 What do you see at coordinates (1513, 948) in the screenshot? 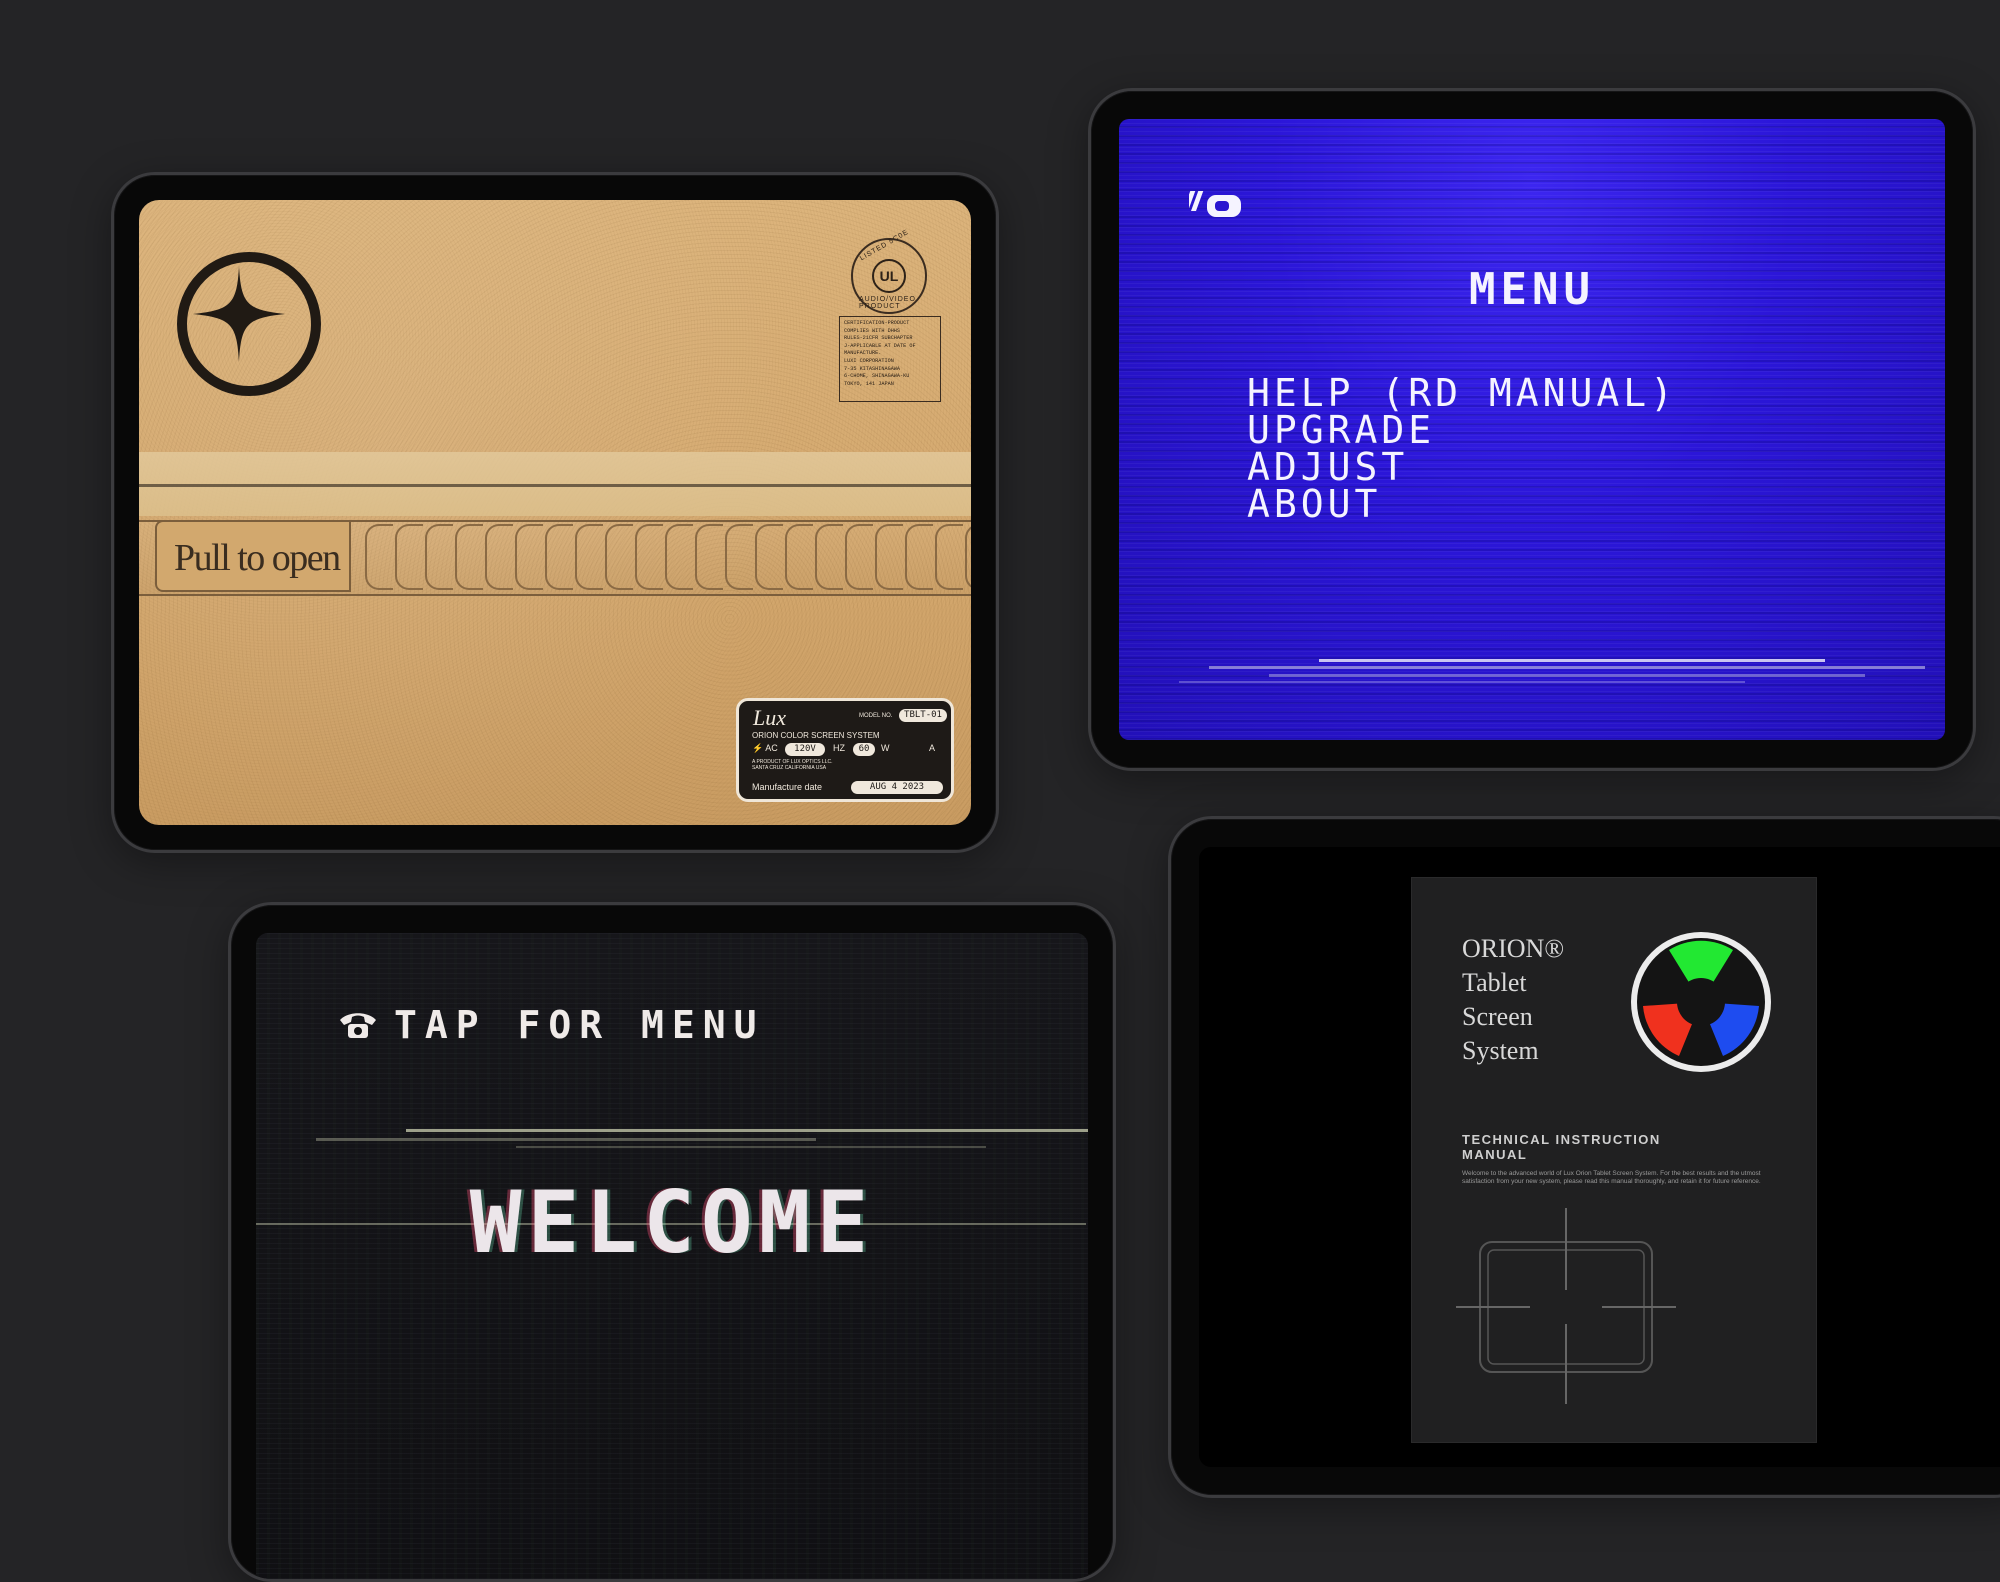
I see `brand-line: ORION®` at bounding box center [1513, 948].